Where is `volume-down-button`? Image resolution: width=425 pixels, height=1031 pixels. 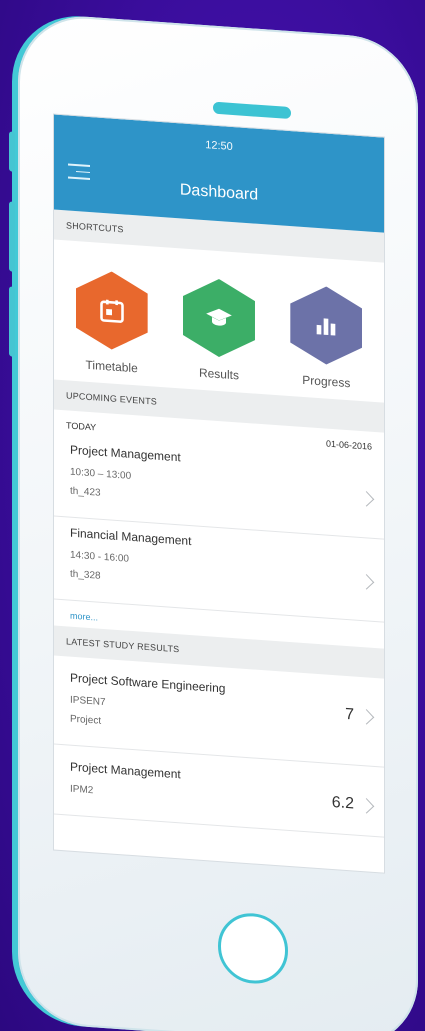
volume-down-button is located at coordinates (12, 321).